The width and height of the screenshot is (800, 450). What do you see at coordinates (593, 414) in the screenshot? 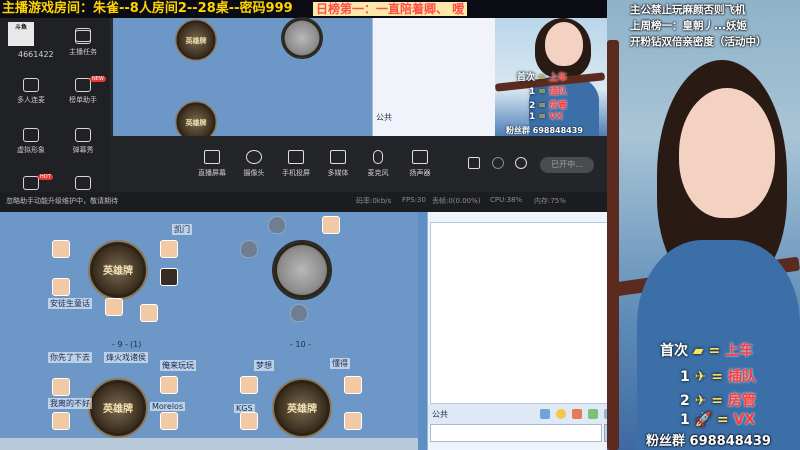
I see `image-icon` at bounding box center [593, 414].